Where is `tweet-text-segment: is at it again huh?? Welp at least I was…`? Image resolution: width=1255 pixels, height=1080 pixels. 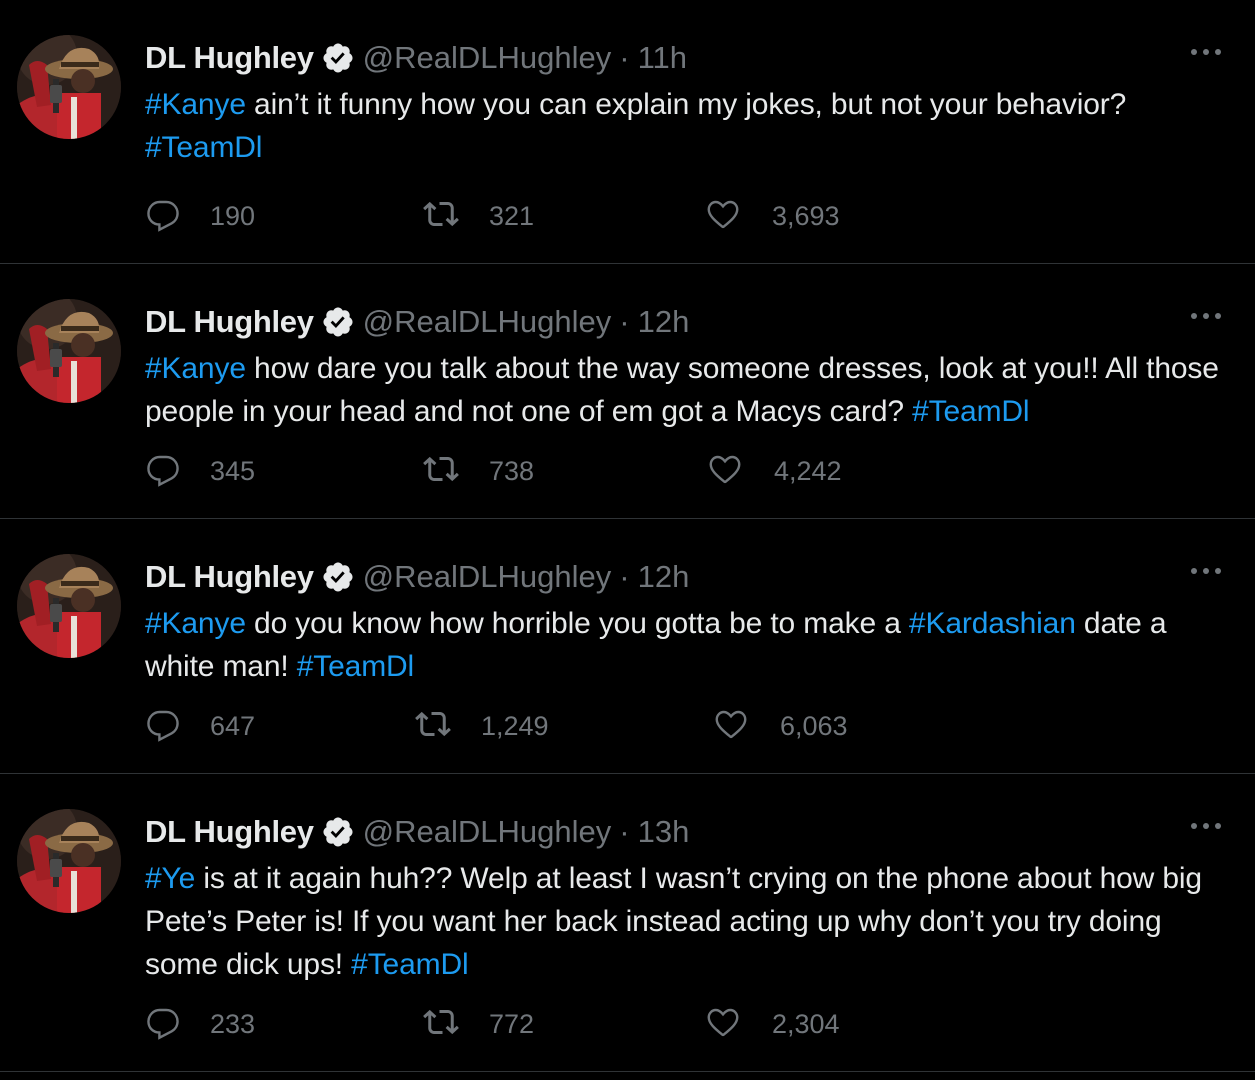 tweet-text-segment: is at it again huh?? Welp at least I was… is located at coordinates (673, 921).